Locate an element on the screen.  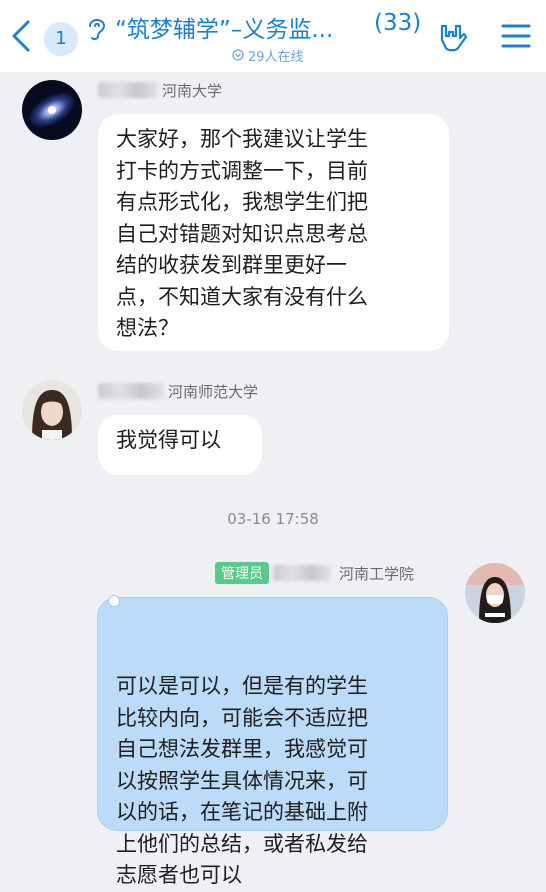
sender-name-row: 河南大学 is located at coordinates (160, 90).